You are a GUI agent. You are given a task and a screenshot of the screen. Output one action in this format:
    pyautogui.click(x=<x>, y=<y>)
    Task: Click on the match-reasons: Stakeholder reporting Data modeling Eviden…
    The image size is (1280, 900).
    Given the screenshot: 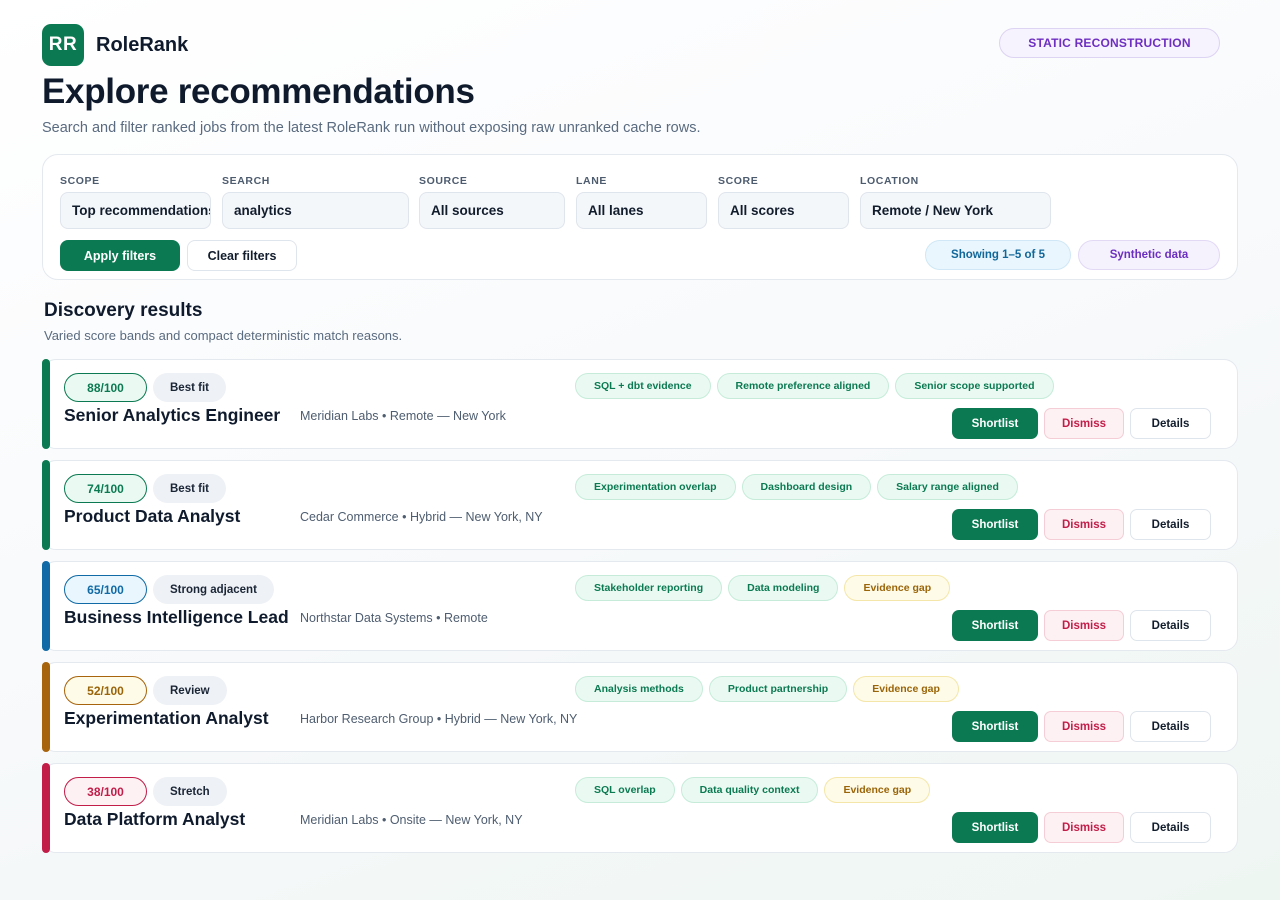 What is the action you would take?
    pyautogui.click(x=763, y=588)
    